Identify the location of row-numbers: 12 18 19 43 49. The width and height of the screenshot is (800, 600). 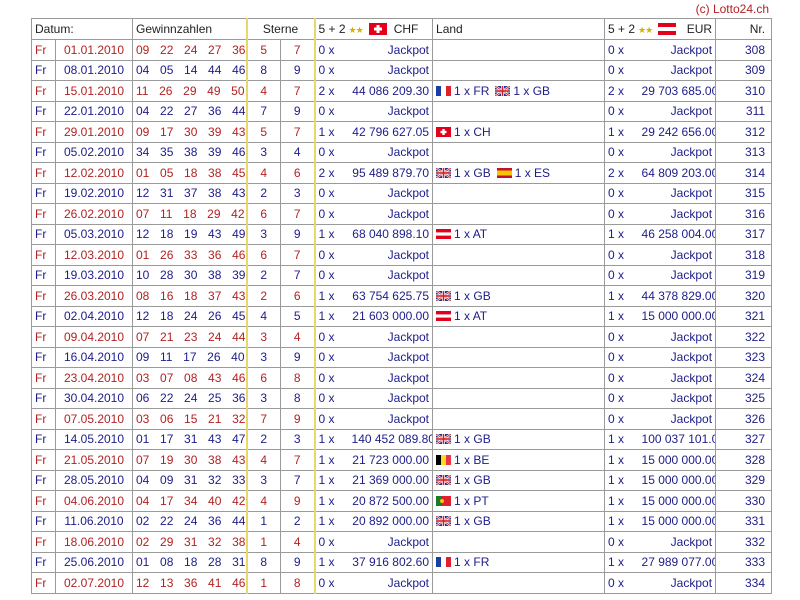
(189, 234).